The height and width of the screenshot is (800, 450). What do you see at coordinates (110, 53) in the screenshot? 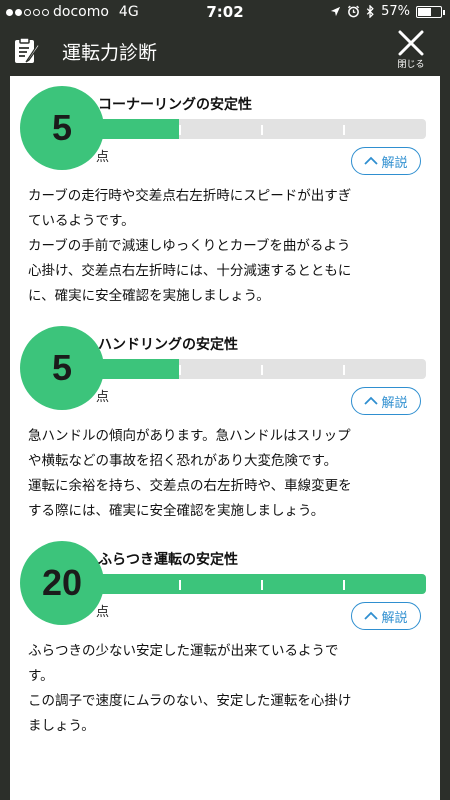
I see `page-title: 運転力診断` at bounding box center [110, 53].